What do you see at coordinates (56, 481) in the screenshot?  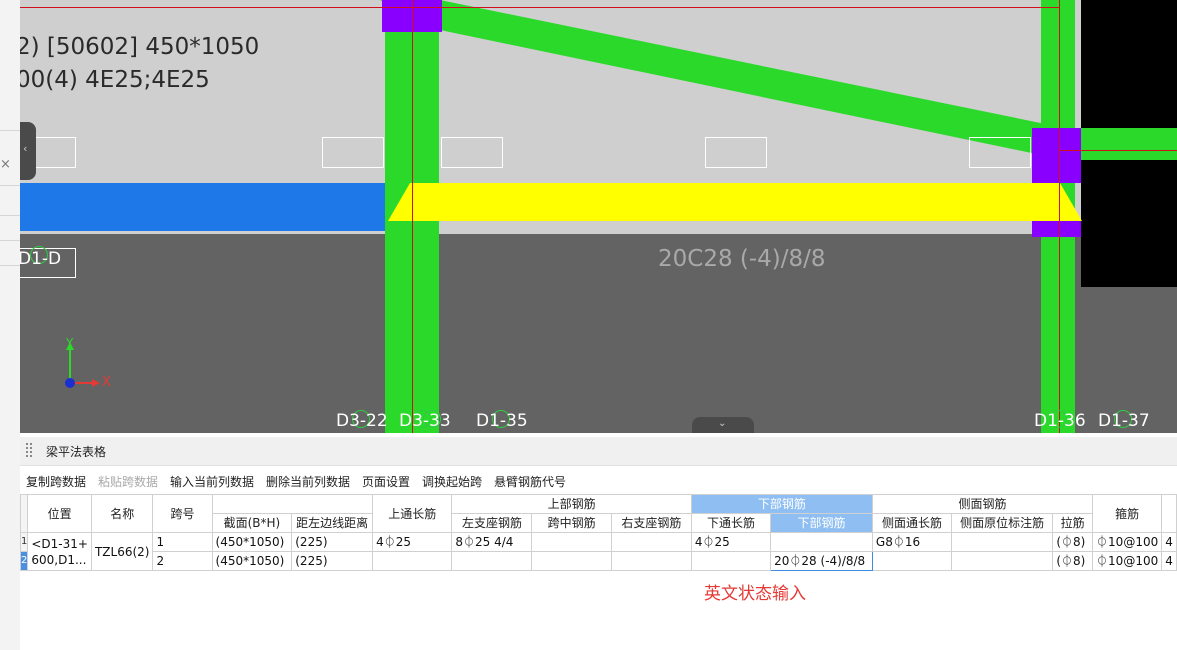 I see `copy-span-button: 复制跨数据` at bounding box center [56, 481].